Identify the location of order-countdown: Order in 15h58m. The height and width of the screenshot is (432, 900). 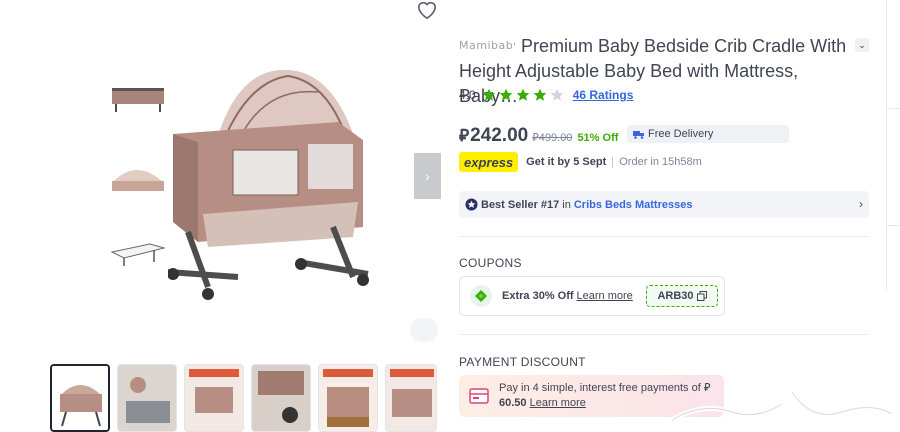
(660, 162).